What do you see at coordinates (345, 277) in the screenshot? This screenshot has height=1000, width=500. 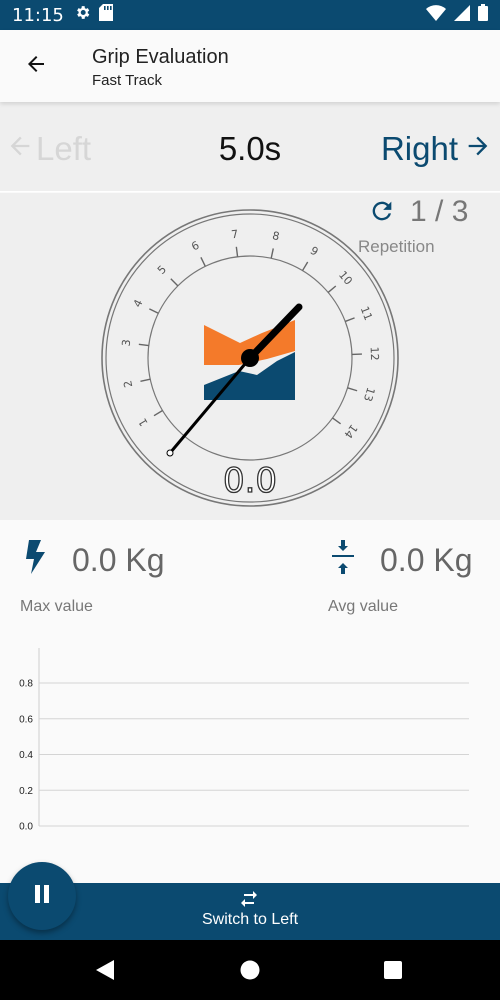 I see `gauge-tick-label: 10` at bounding box center [345, 277].